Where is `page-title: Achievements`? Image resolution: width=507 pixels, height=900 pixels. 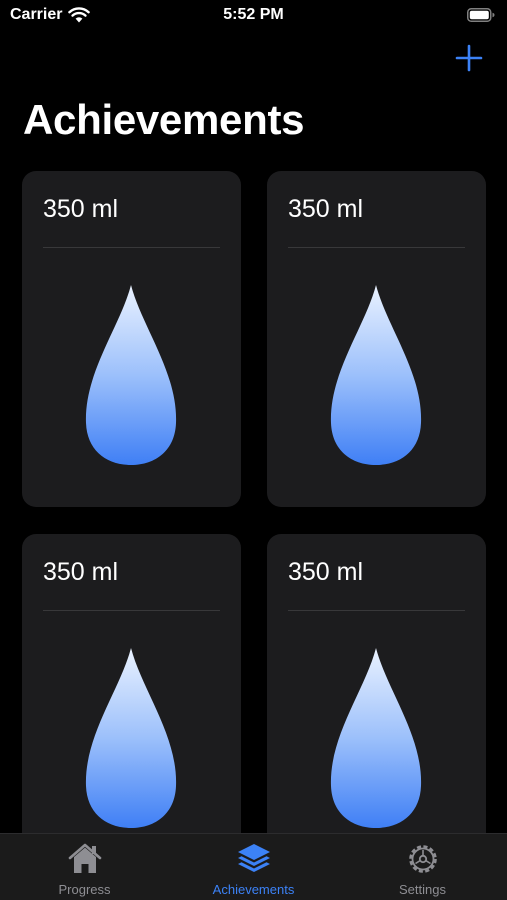 page-title: Achievements is located at coordinates (164, 119).